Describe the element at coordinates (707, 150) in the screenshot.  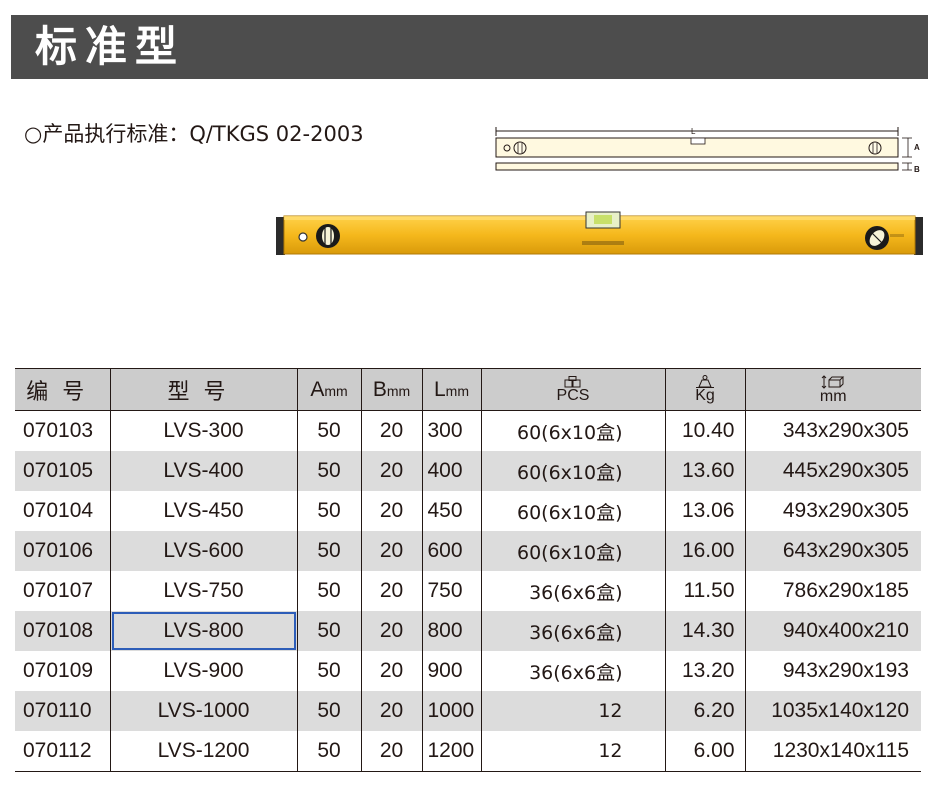
I see `level-diagram: L A B` at that location.